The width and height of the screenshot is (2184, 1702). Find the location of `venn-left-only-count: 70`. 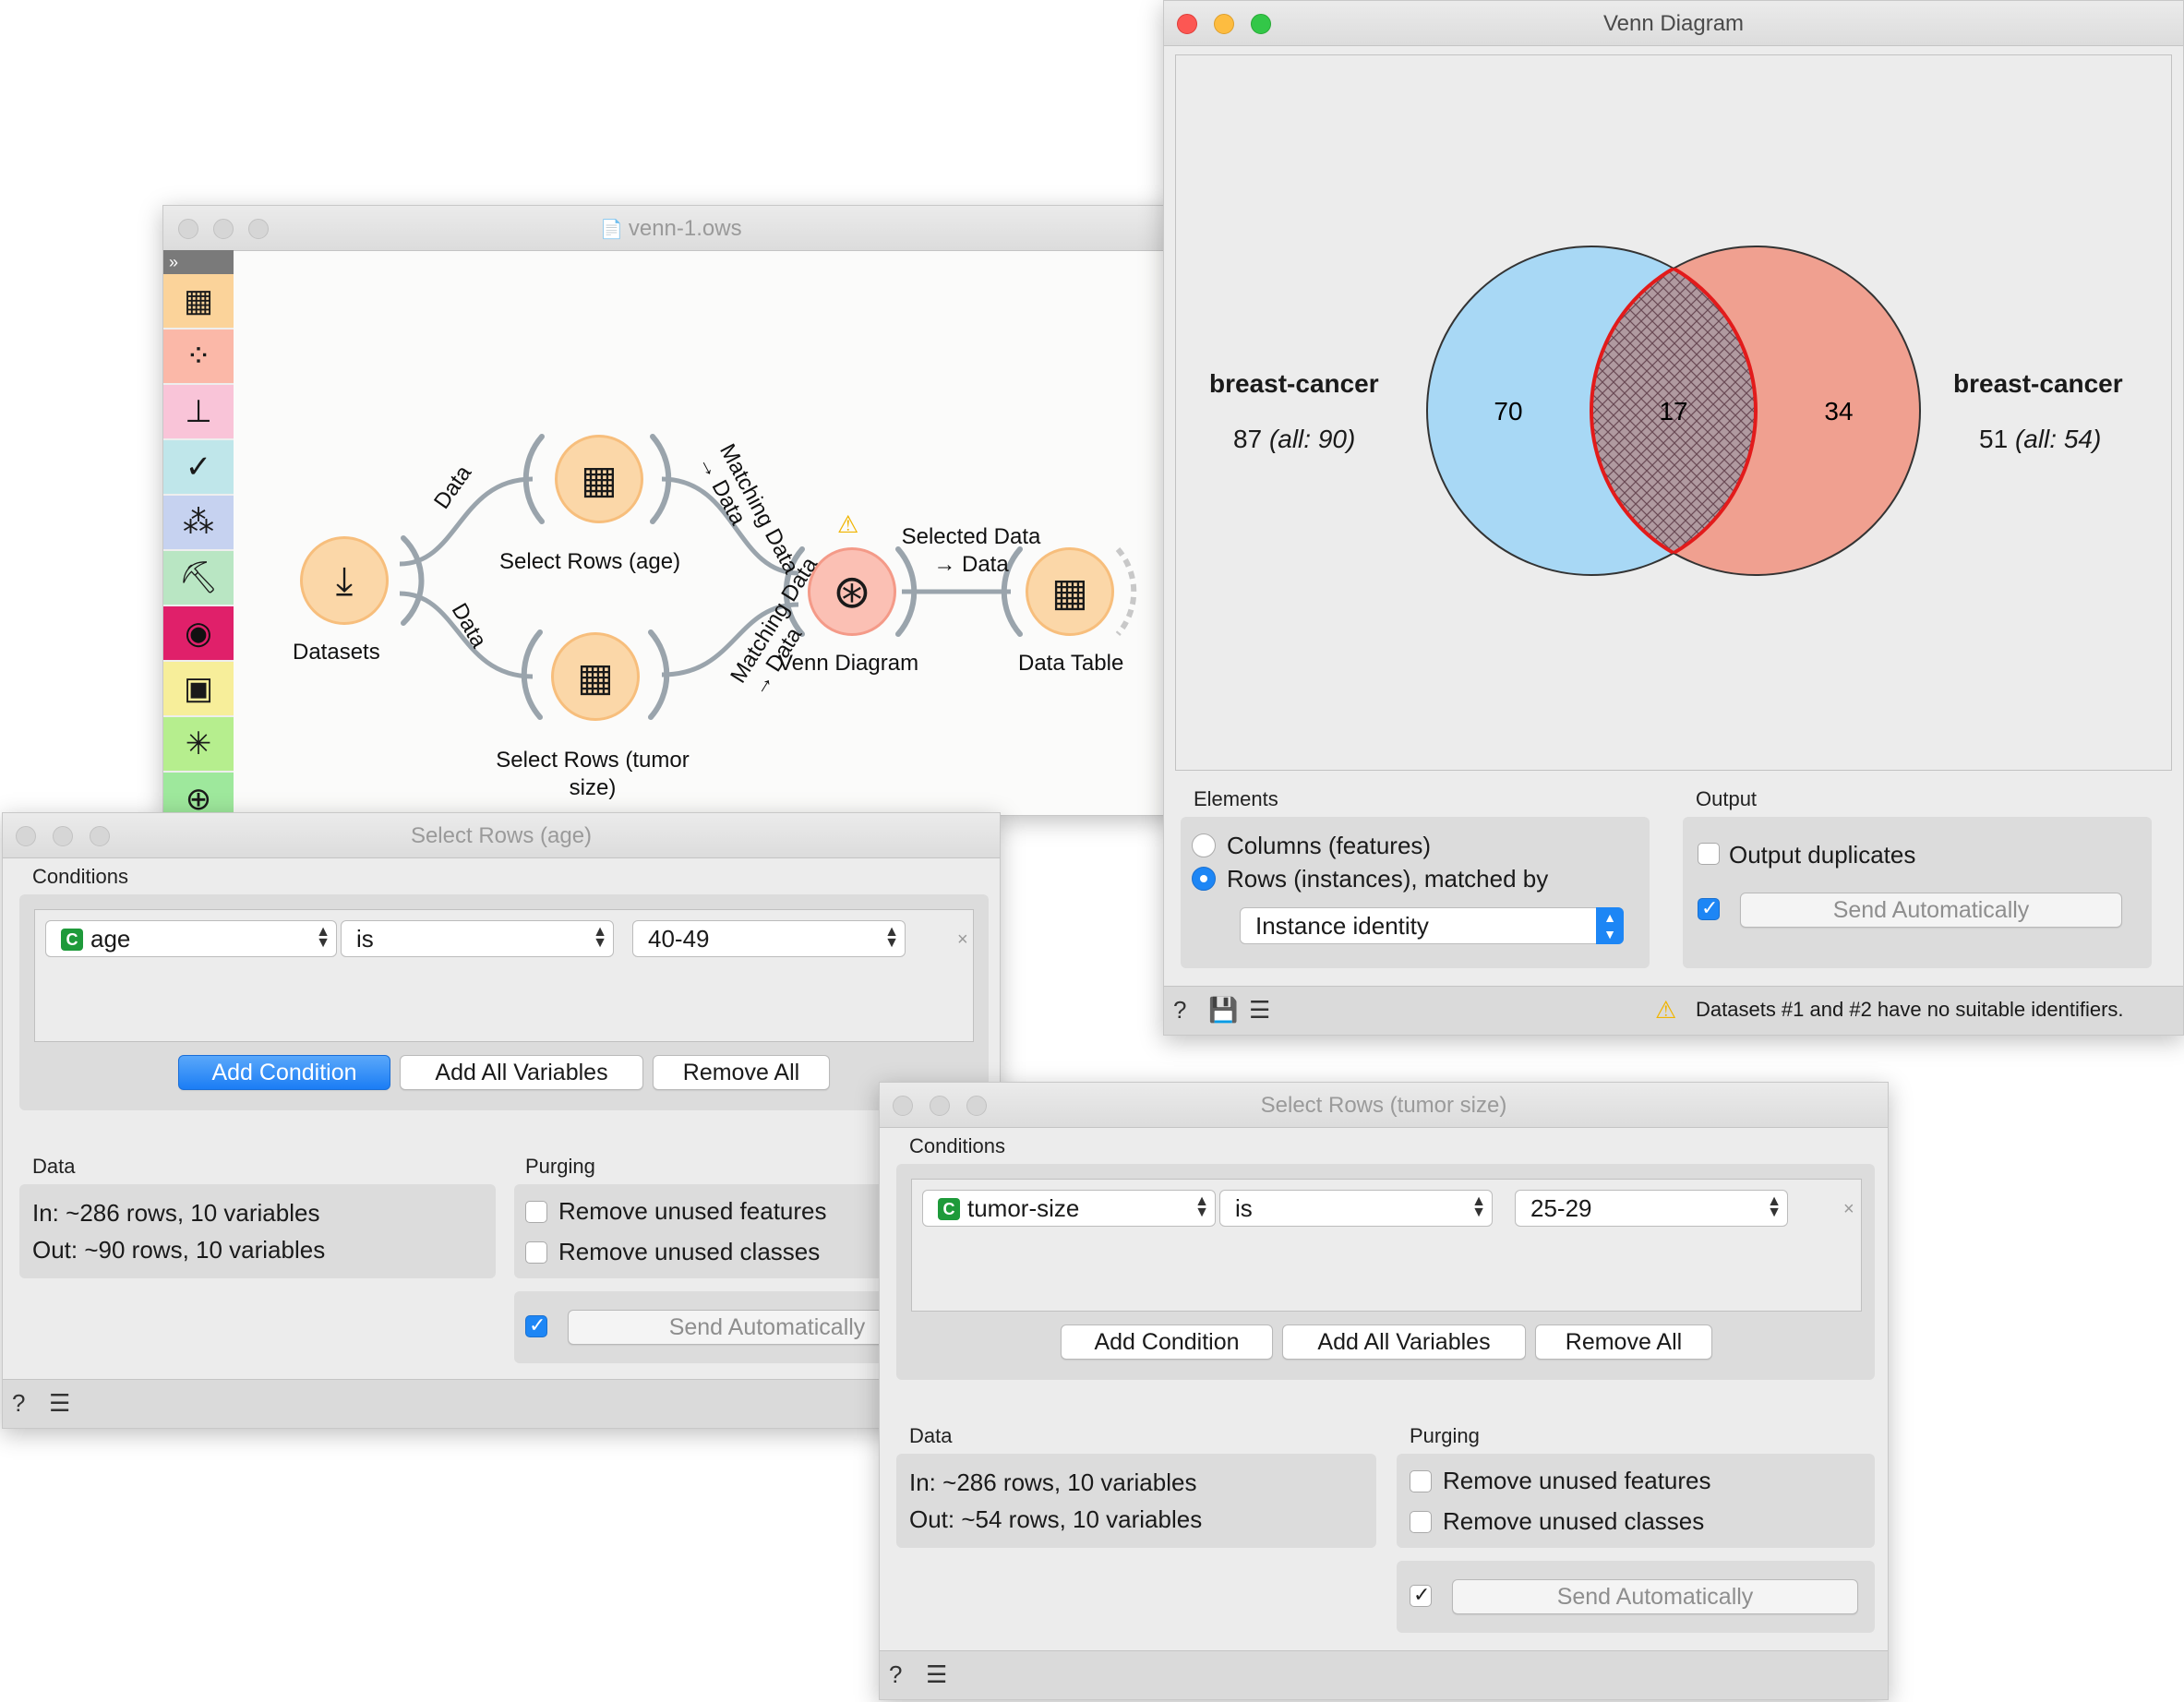

venn-left-only-count: 70 is located at coordinates (1508, 411).